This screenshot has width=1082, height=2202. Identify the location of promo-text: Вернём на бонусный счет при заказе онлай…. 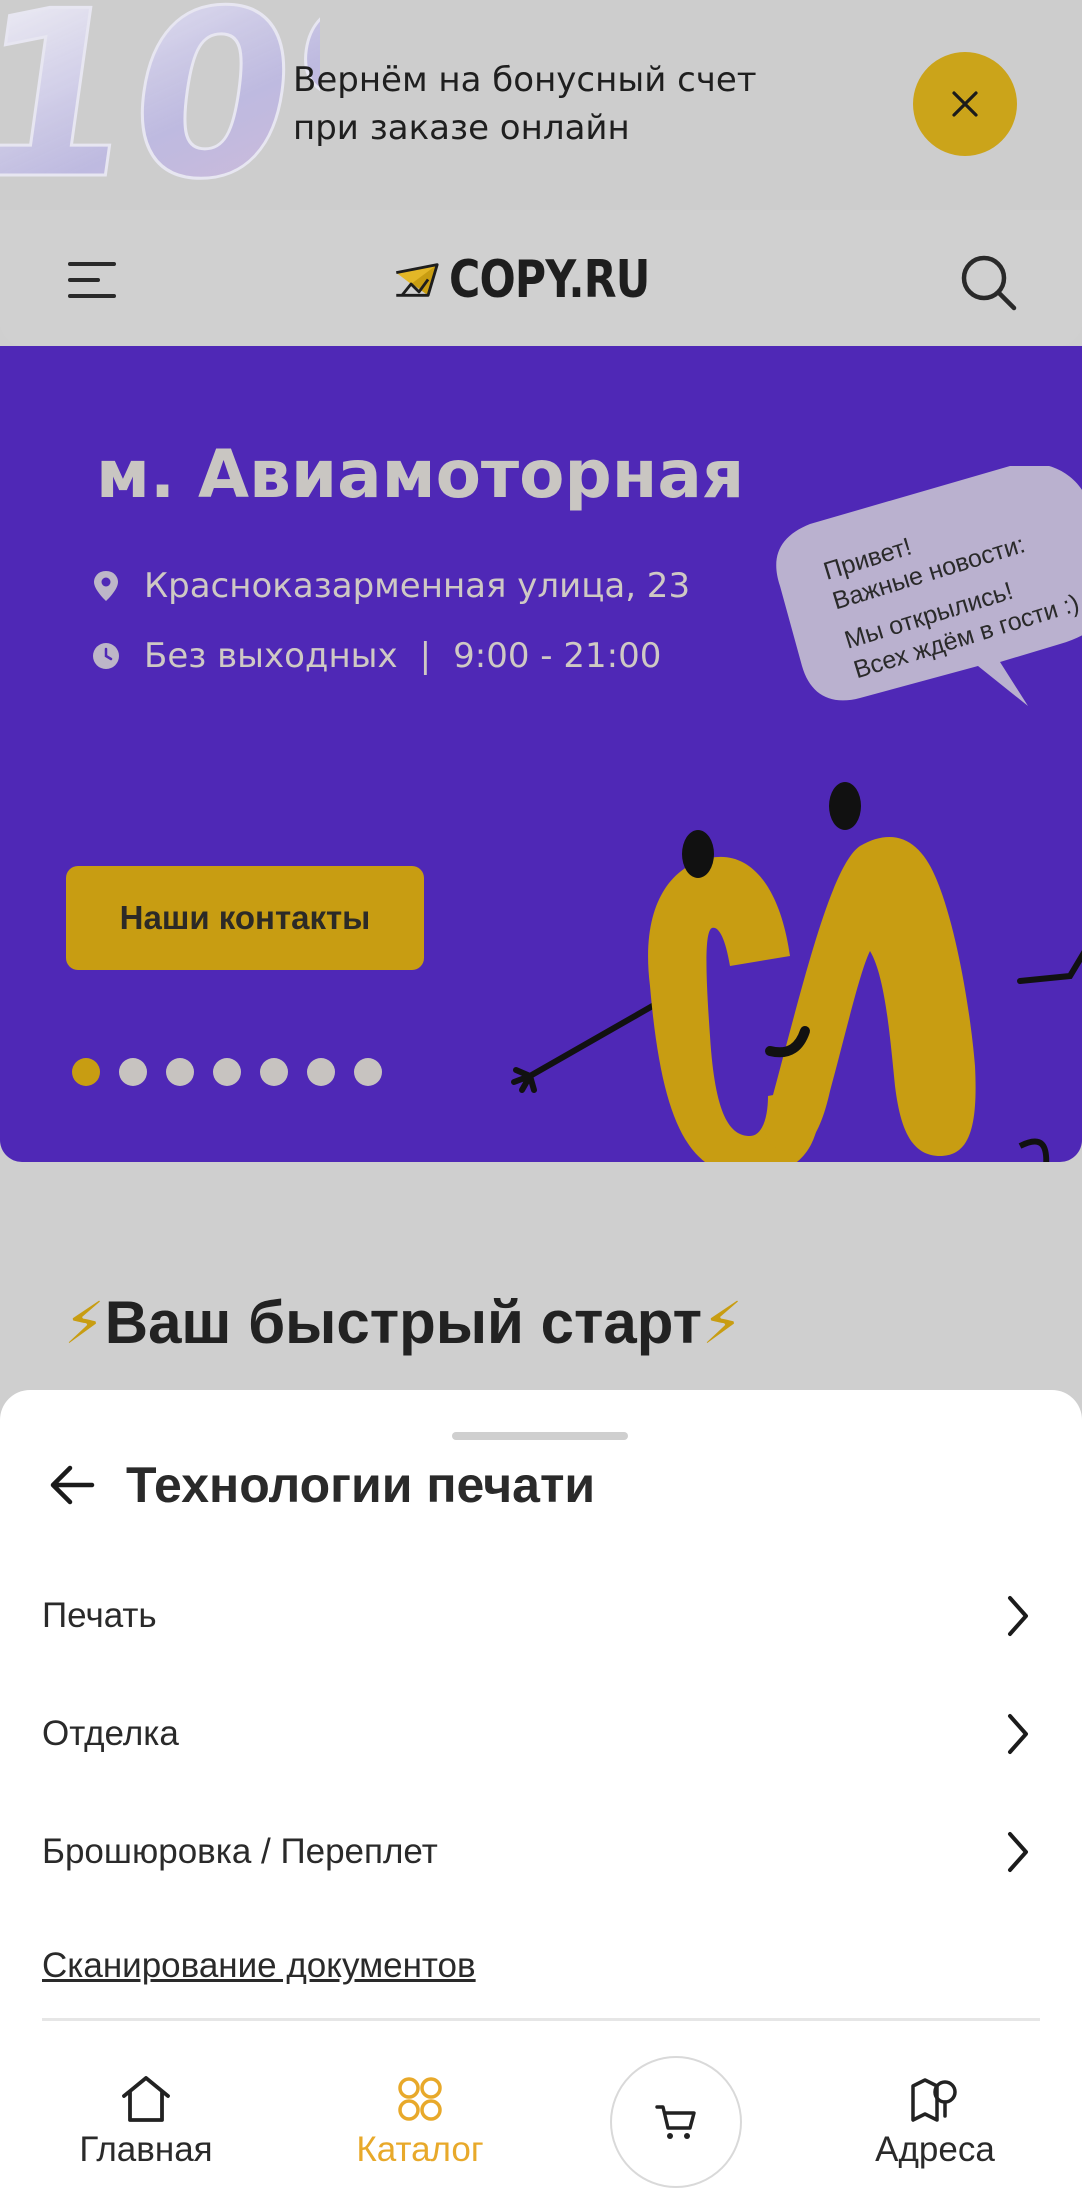
(553, 104).